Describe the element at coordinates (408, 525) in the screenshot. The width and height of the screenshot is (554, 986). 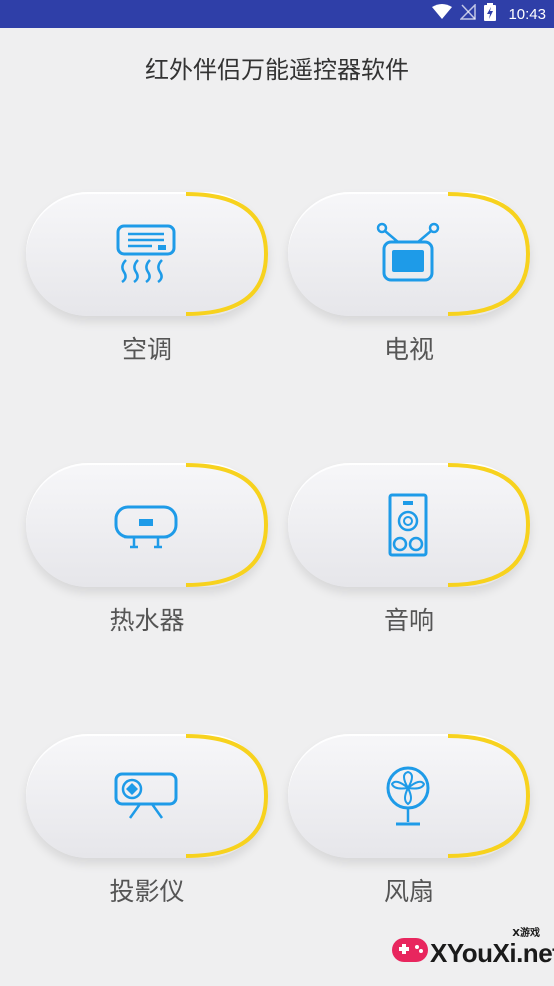
I see `speaker-icon` at that location.